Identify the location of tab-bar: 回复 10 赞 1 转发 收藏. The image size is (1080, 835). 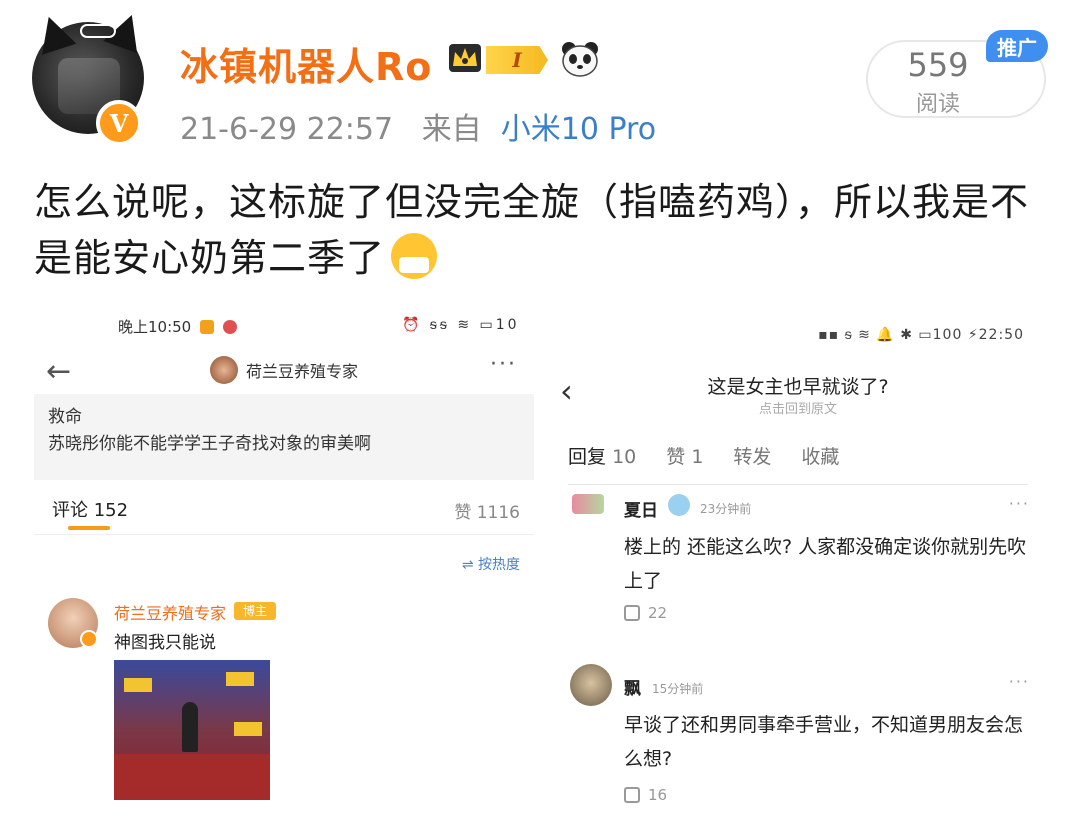
(703, 455).